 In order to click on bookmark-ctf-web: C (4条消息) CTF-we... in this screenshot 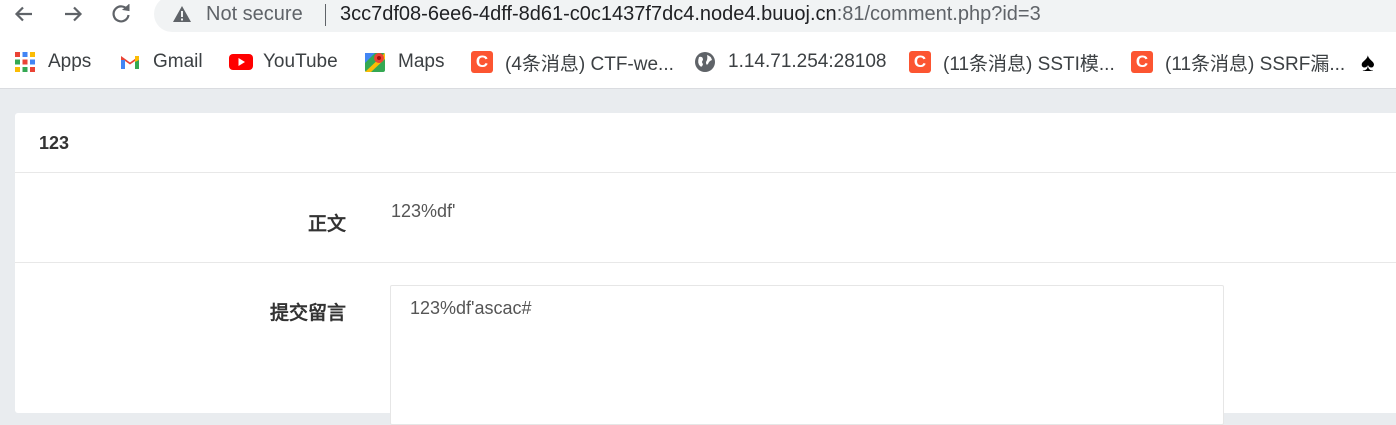, I will do `click(572, 62)`.